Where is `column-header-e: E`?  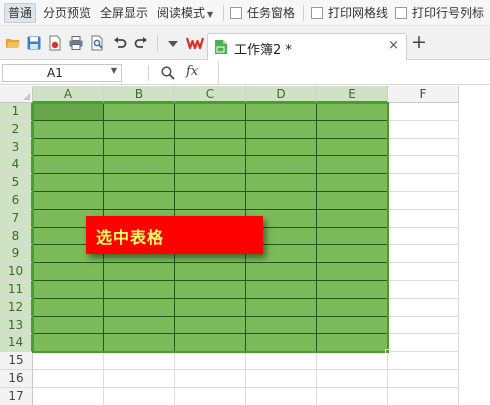 column-header-e: E is located at coordinates (352, 94).